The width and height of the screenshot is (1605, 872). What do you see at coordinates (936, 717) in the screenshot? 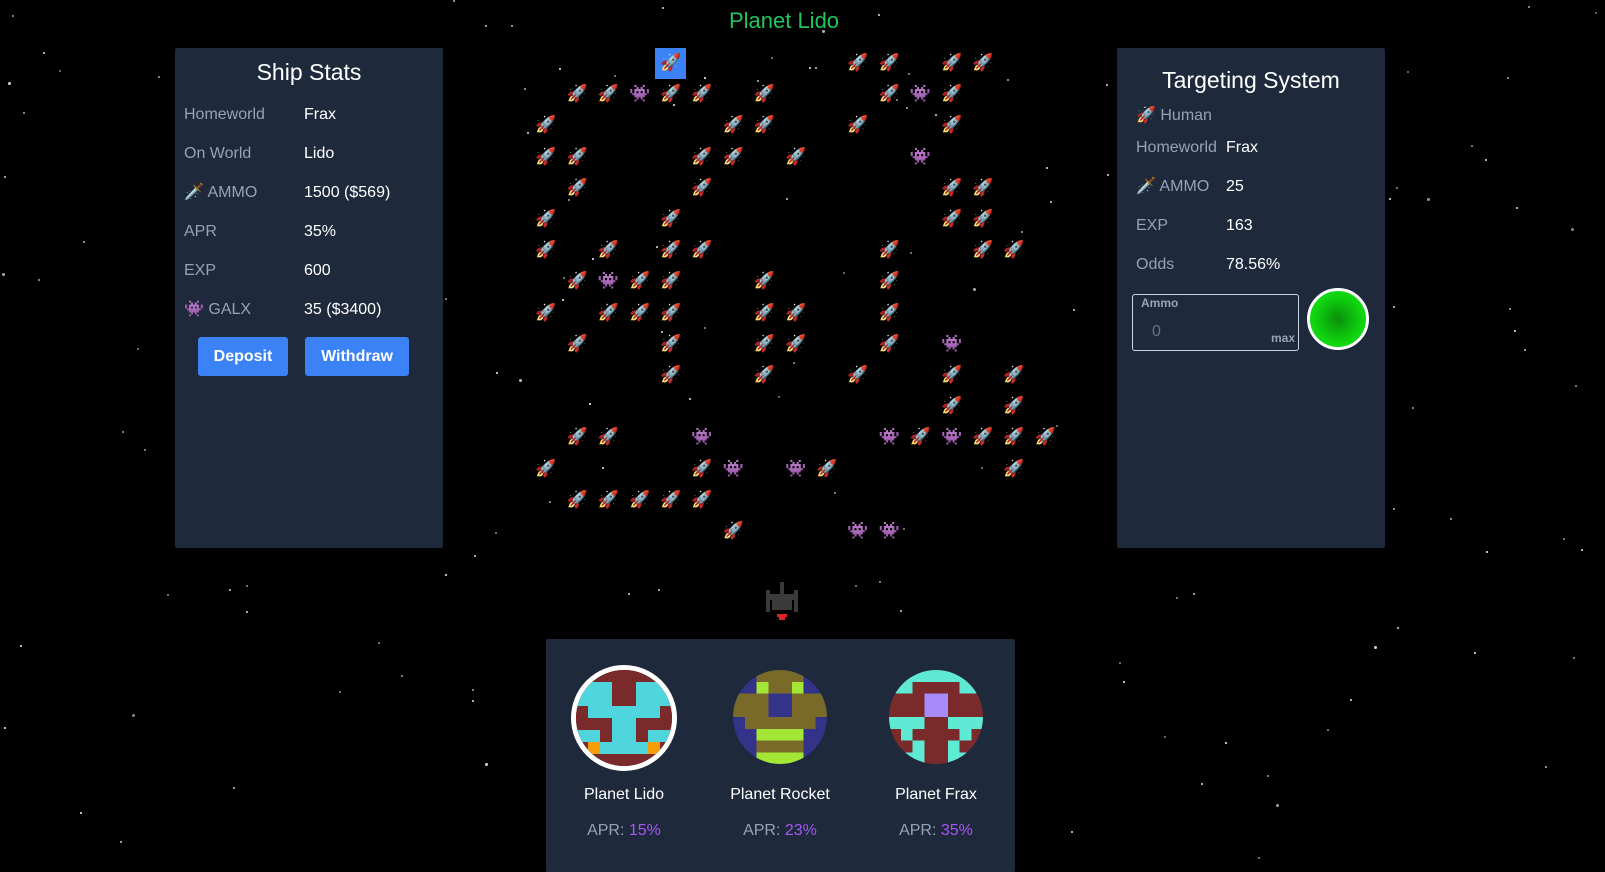
I see `planet-frax-avatar` at bounding box center [936, 717].